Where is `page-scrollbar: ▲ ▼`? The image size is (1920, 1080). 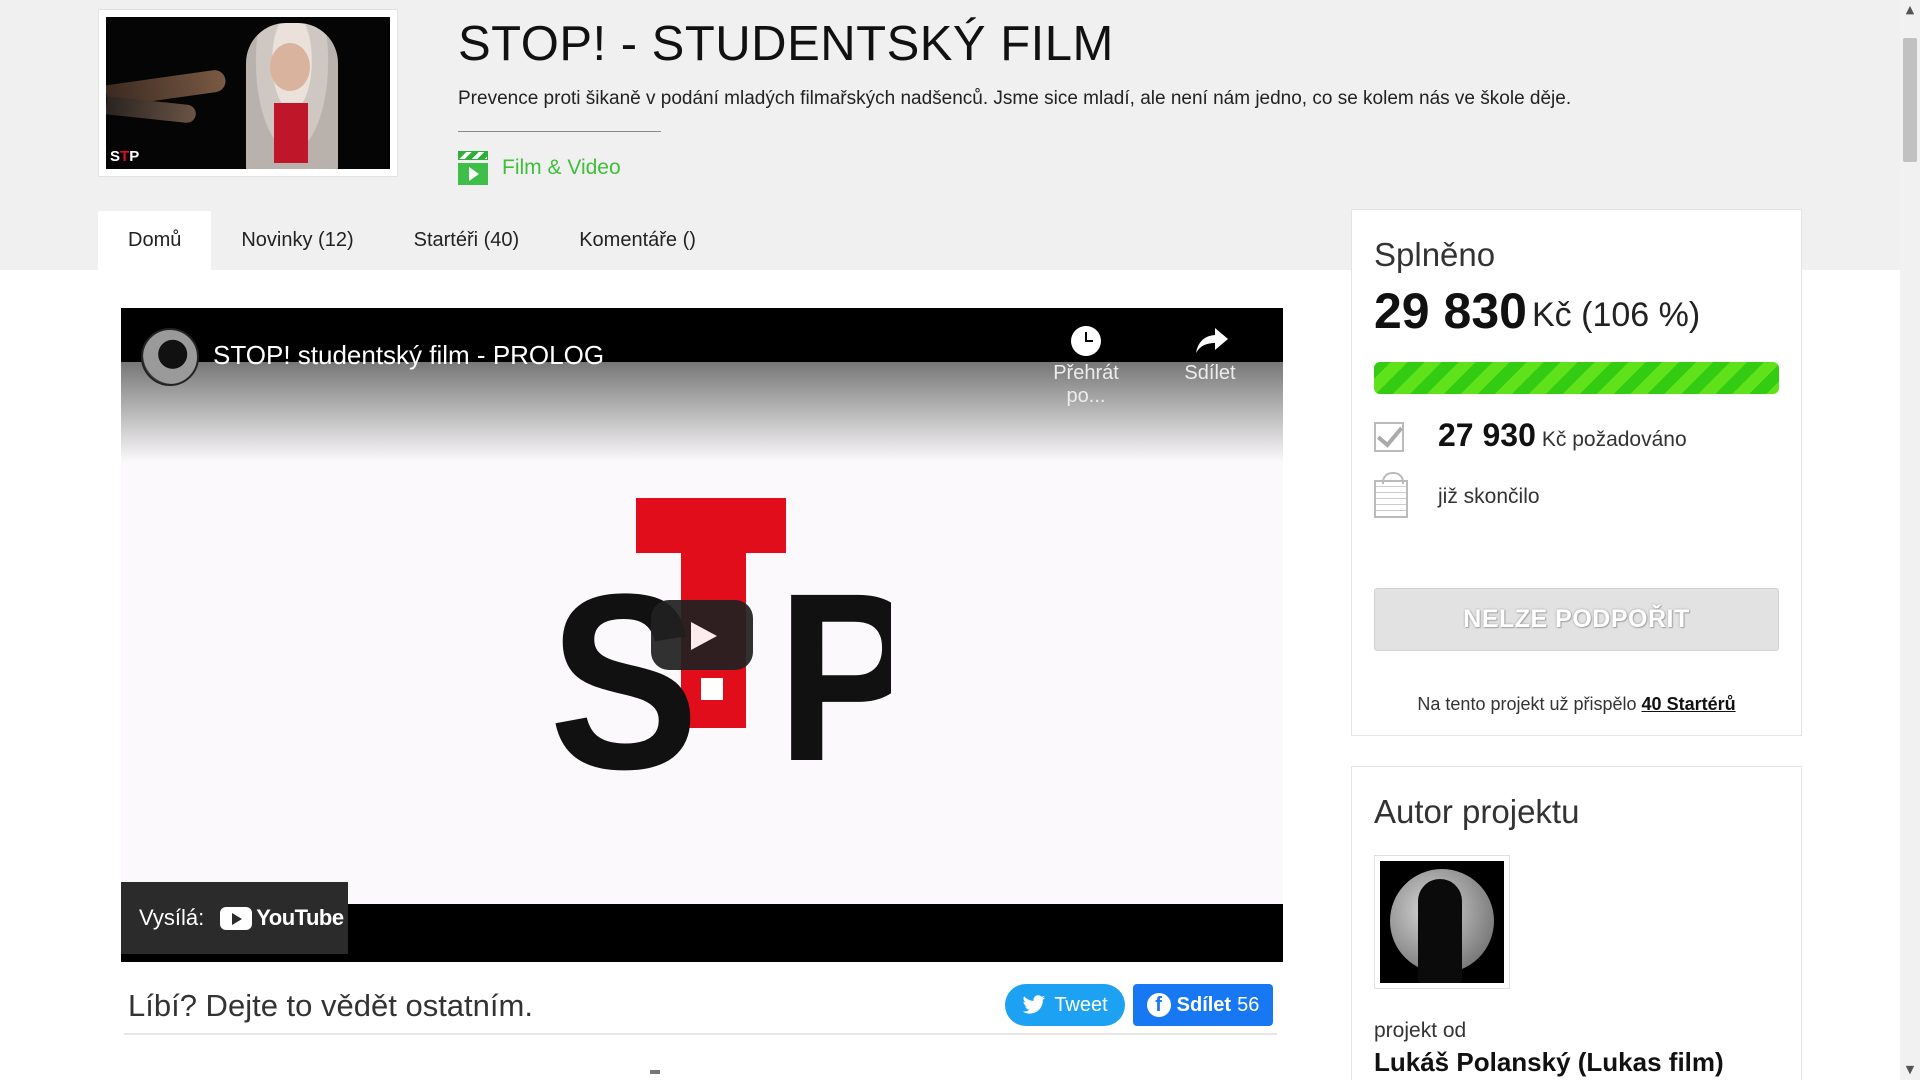
page-scrollbar: ▲ ▼ is located at coordinates (1910, 540).